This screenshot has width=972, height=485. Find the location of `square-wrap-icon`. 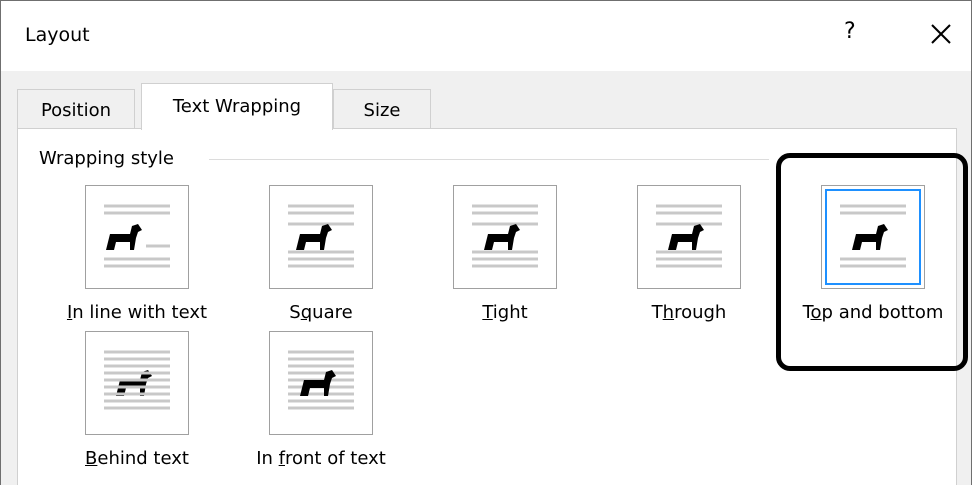

square-wrap-icon is located at coordinates (321, 236).